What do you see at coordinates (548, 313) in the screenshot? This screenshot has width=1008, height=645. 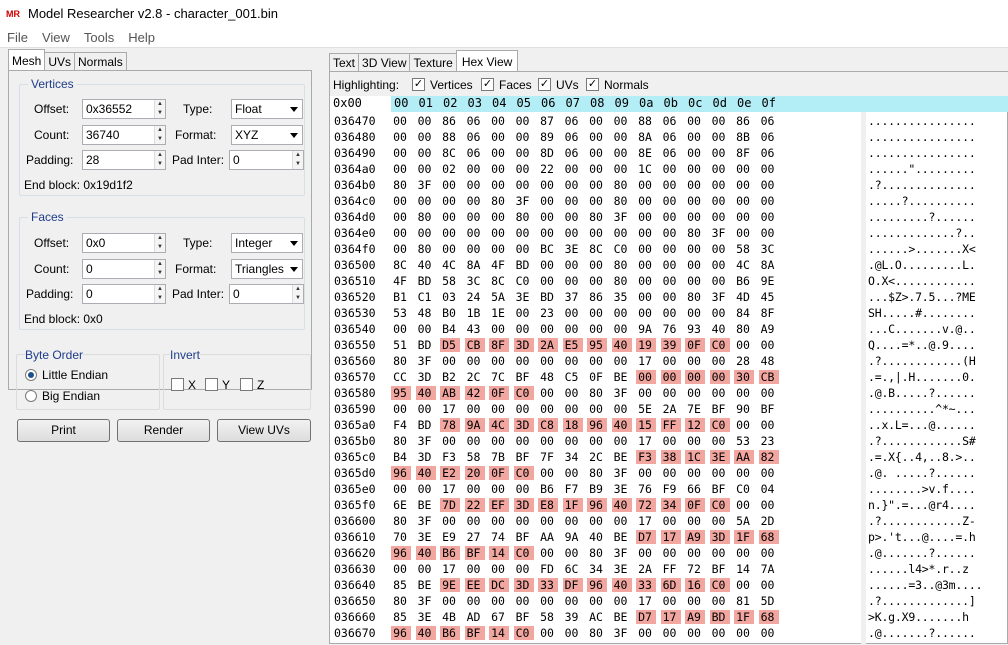 I see `hex-byte: 23` at bounding box center [548, 313].